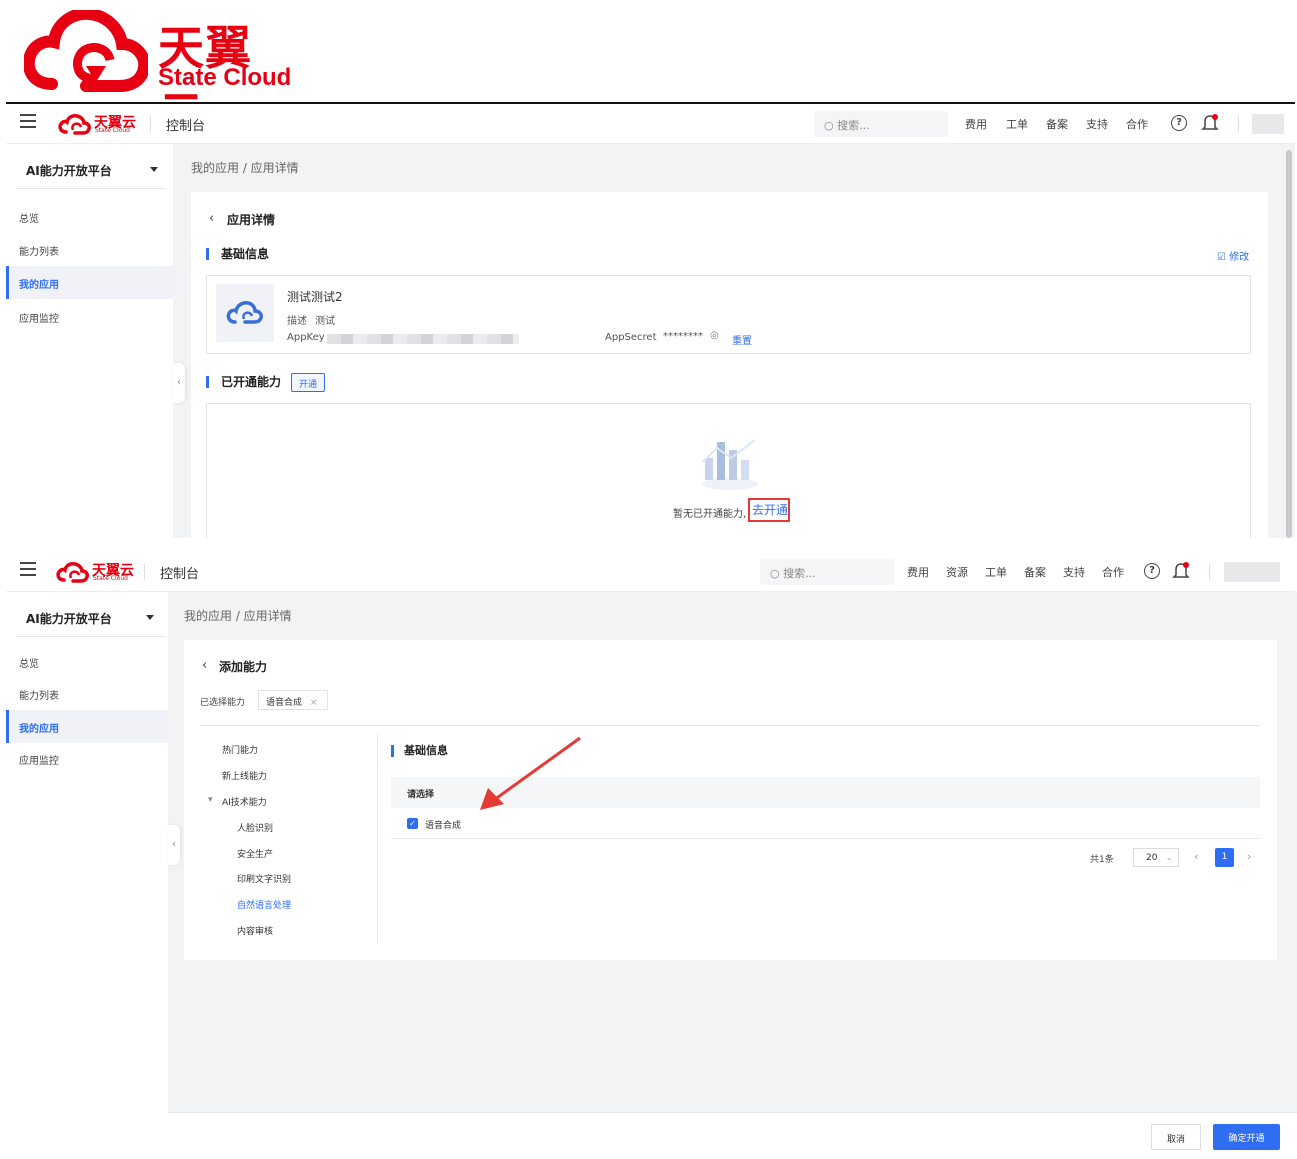 This screenshot has height=1159, width=1297. Describe the element at coordinates (243, 382) in the screenshot. I see `section-title-enabled: 已开通能力` at that location.